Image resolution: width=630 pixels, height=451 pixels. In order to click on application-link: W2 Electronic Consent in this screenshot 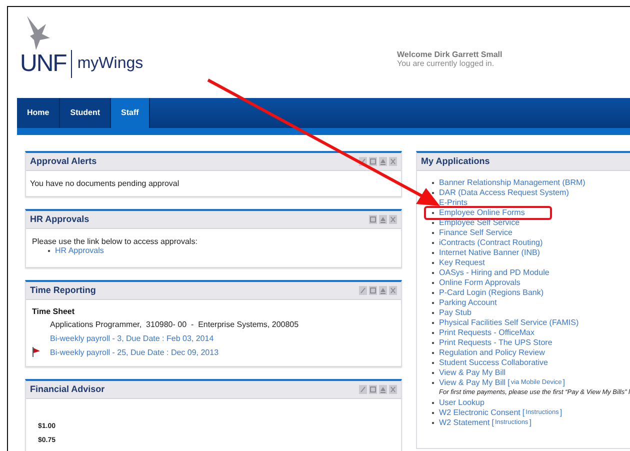, I will do `click(479, 413)`.